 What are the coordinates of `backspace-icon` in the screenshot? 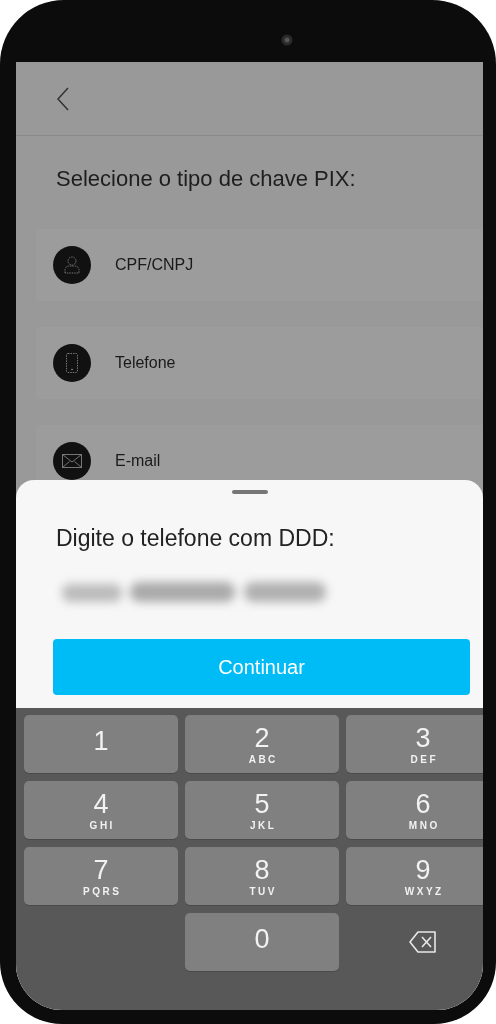 It's located at (423, 942).